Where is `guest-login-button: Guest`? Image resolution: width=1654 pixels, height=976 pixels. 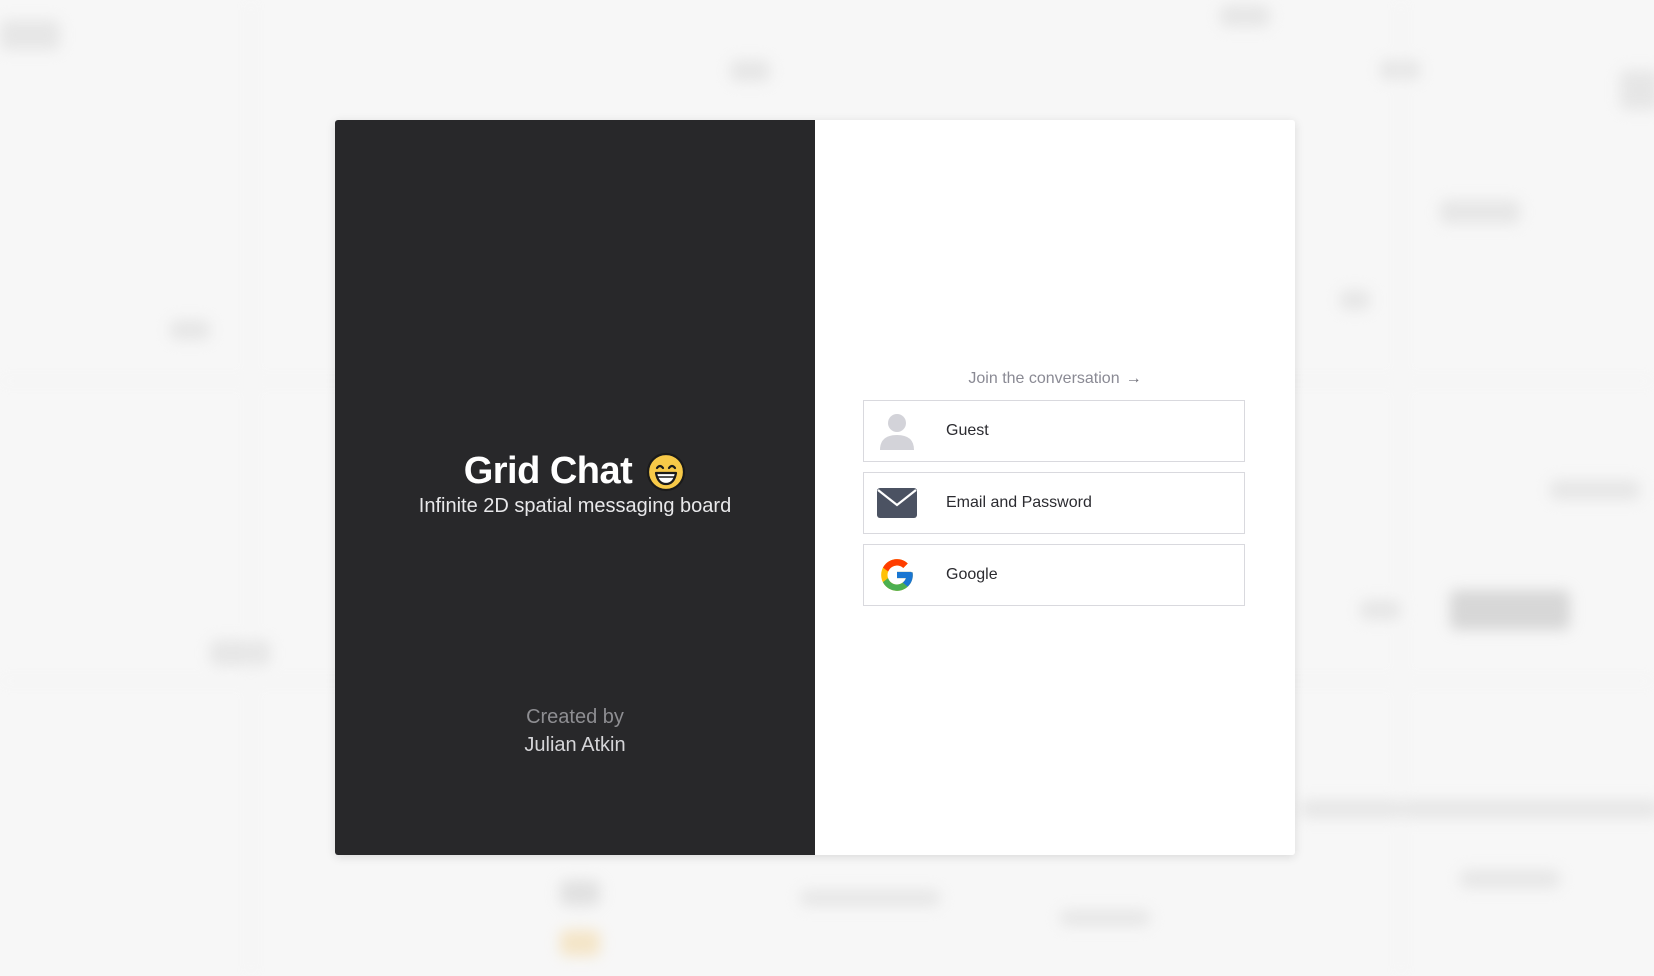 guest-login-button: Guest is located at coordinates (1054, 431).